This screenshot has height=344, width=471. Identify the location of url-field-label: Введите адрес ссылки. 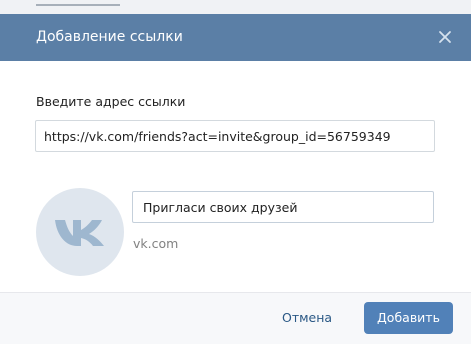
(111, 101).